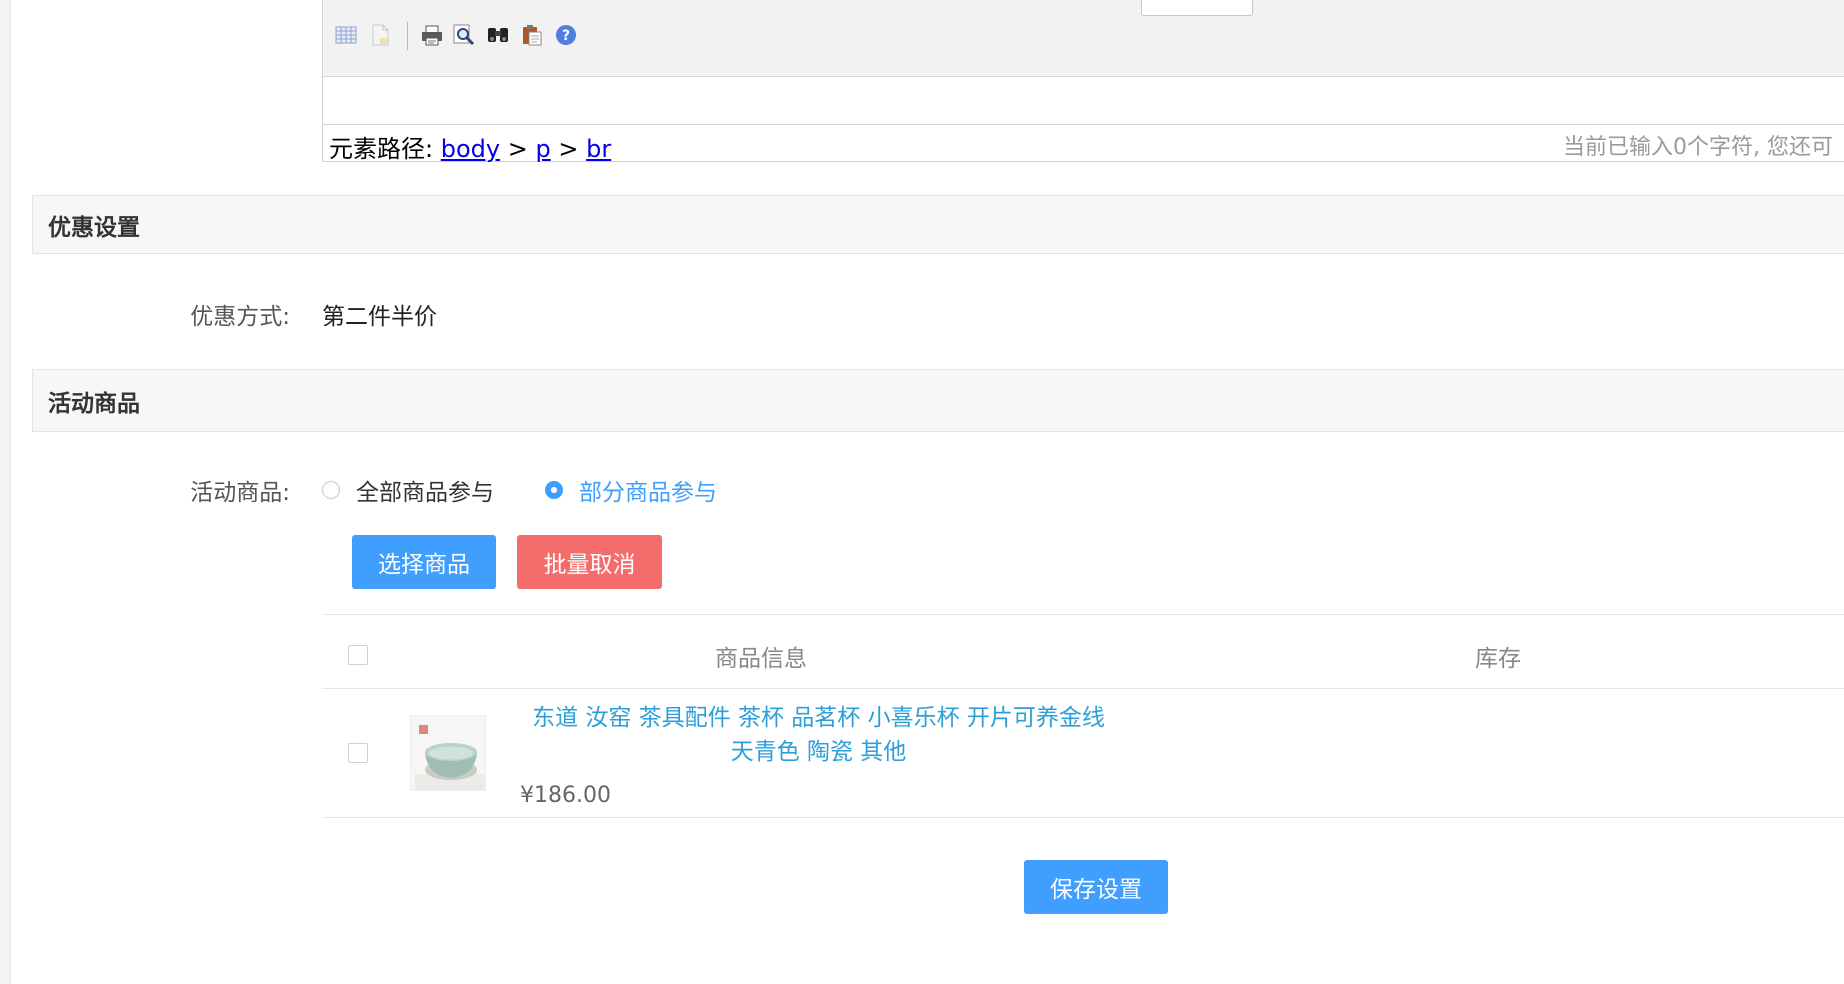 The width and height of the screenshot is (1844, 984). I want to click on page-icon, so click(380, 35).